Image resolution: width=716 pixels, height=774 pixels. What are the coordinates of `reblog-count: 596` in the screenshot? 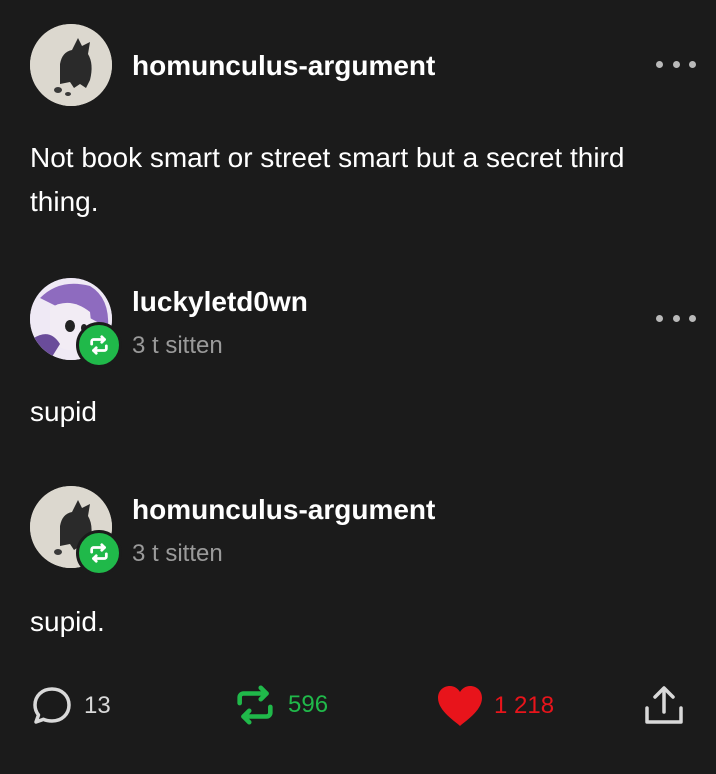 It's located at (308, 704).